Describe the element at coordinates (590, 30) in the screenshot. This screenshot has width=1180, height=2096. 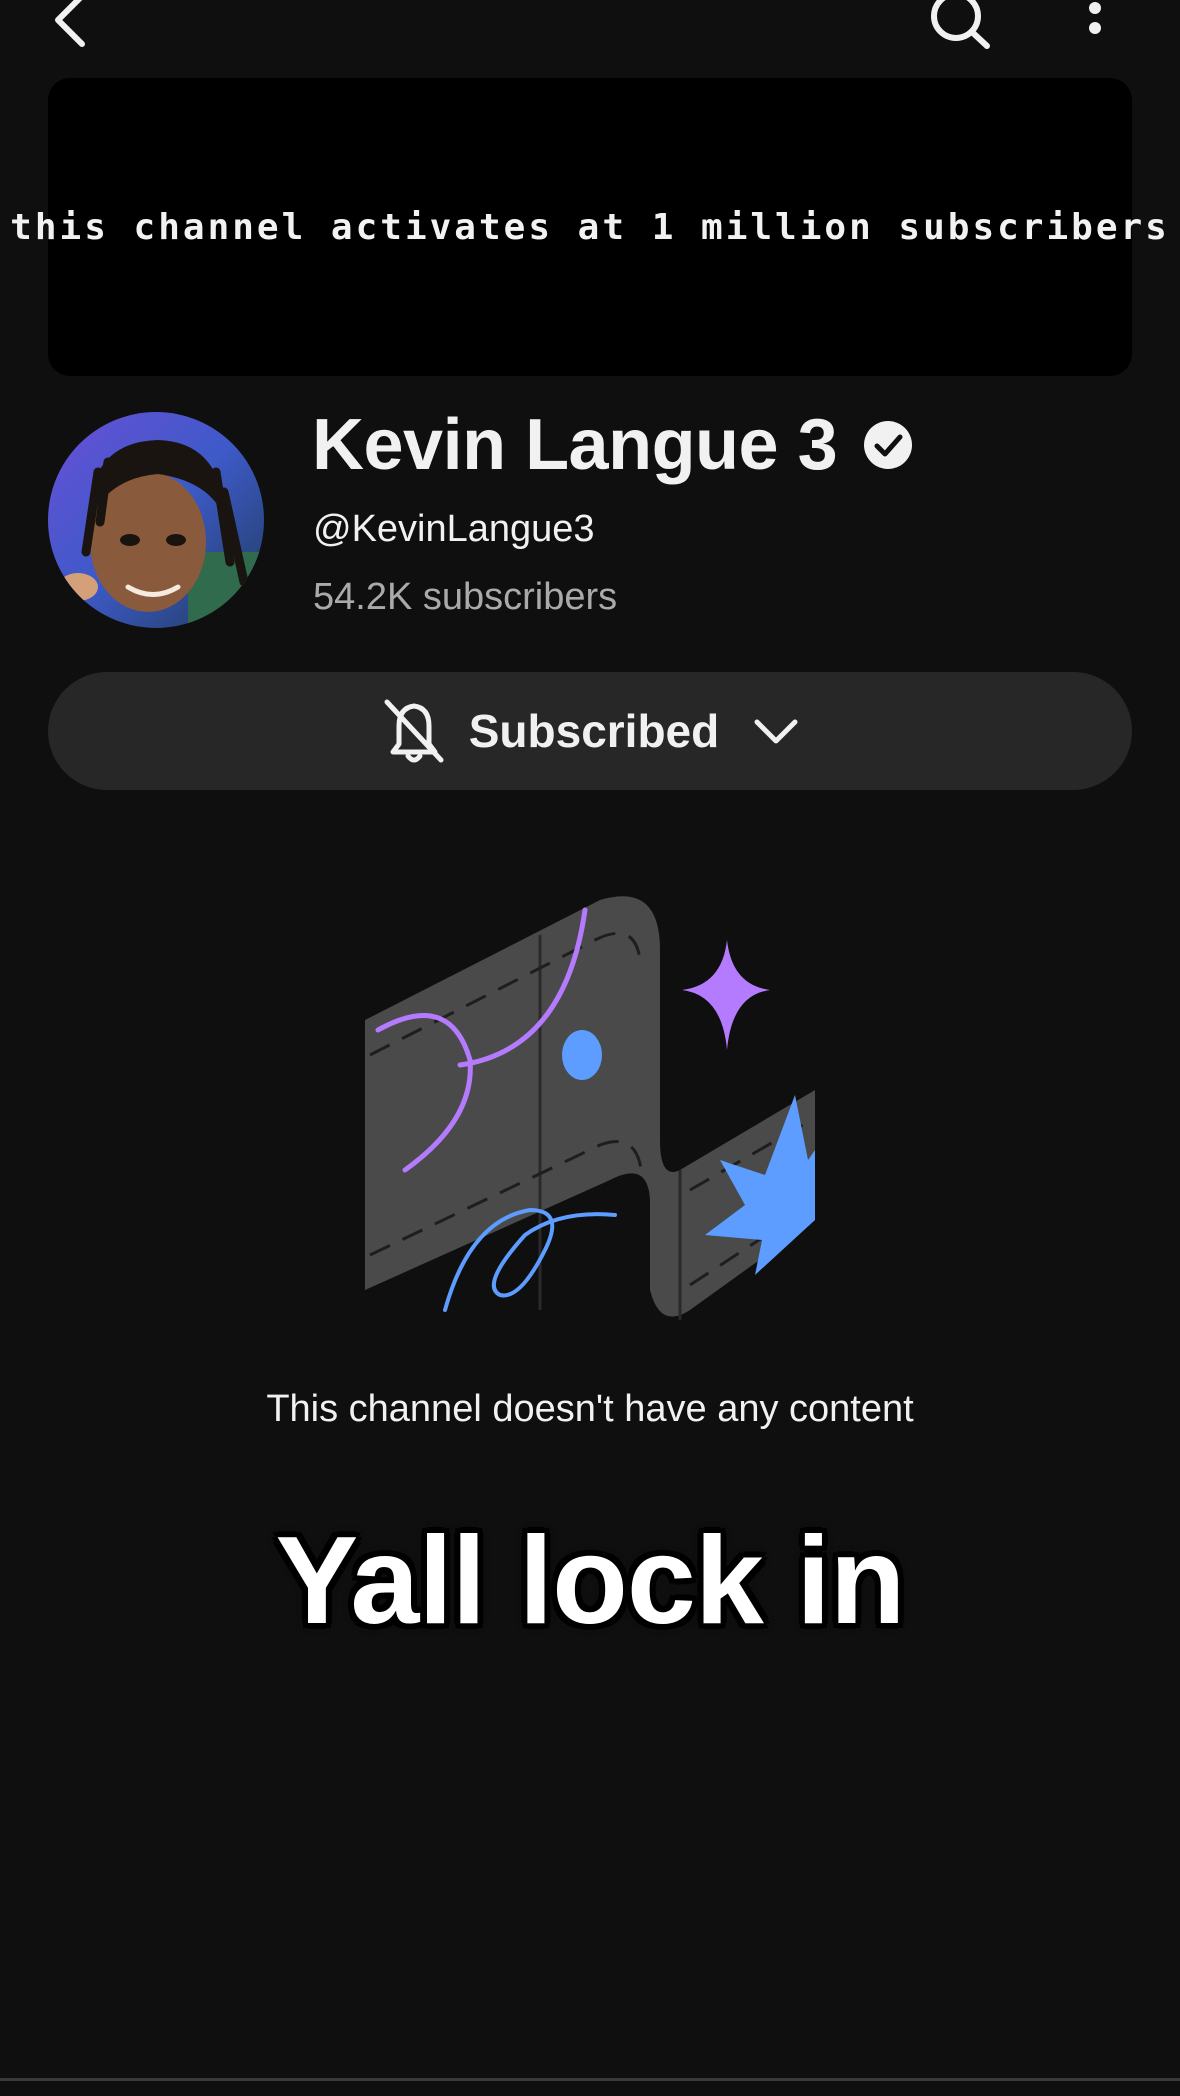
I see `top-app-bar` at that location.